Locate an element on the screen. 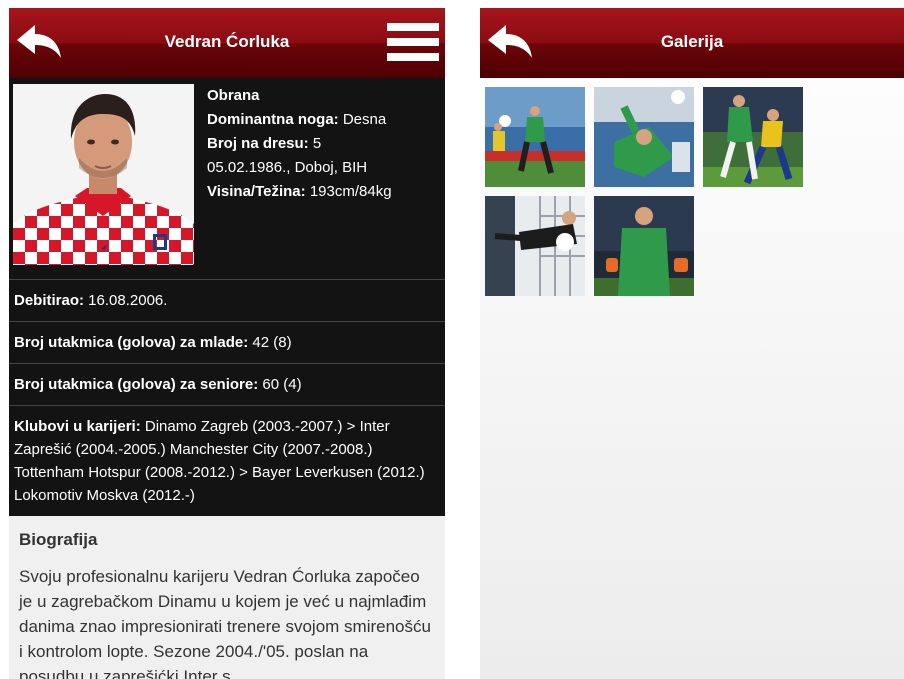  gallery-header-bar: Galerija is located at coordinates (692, 43).